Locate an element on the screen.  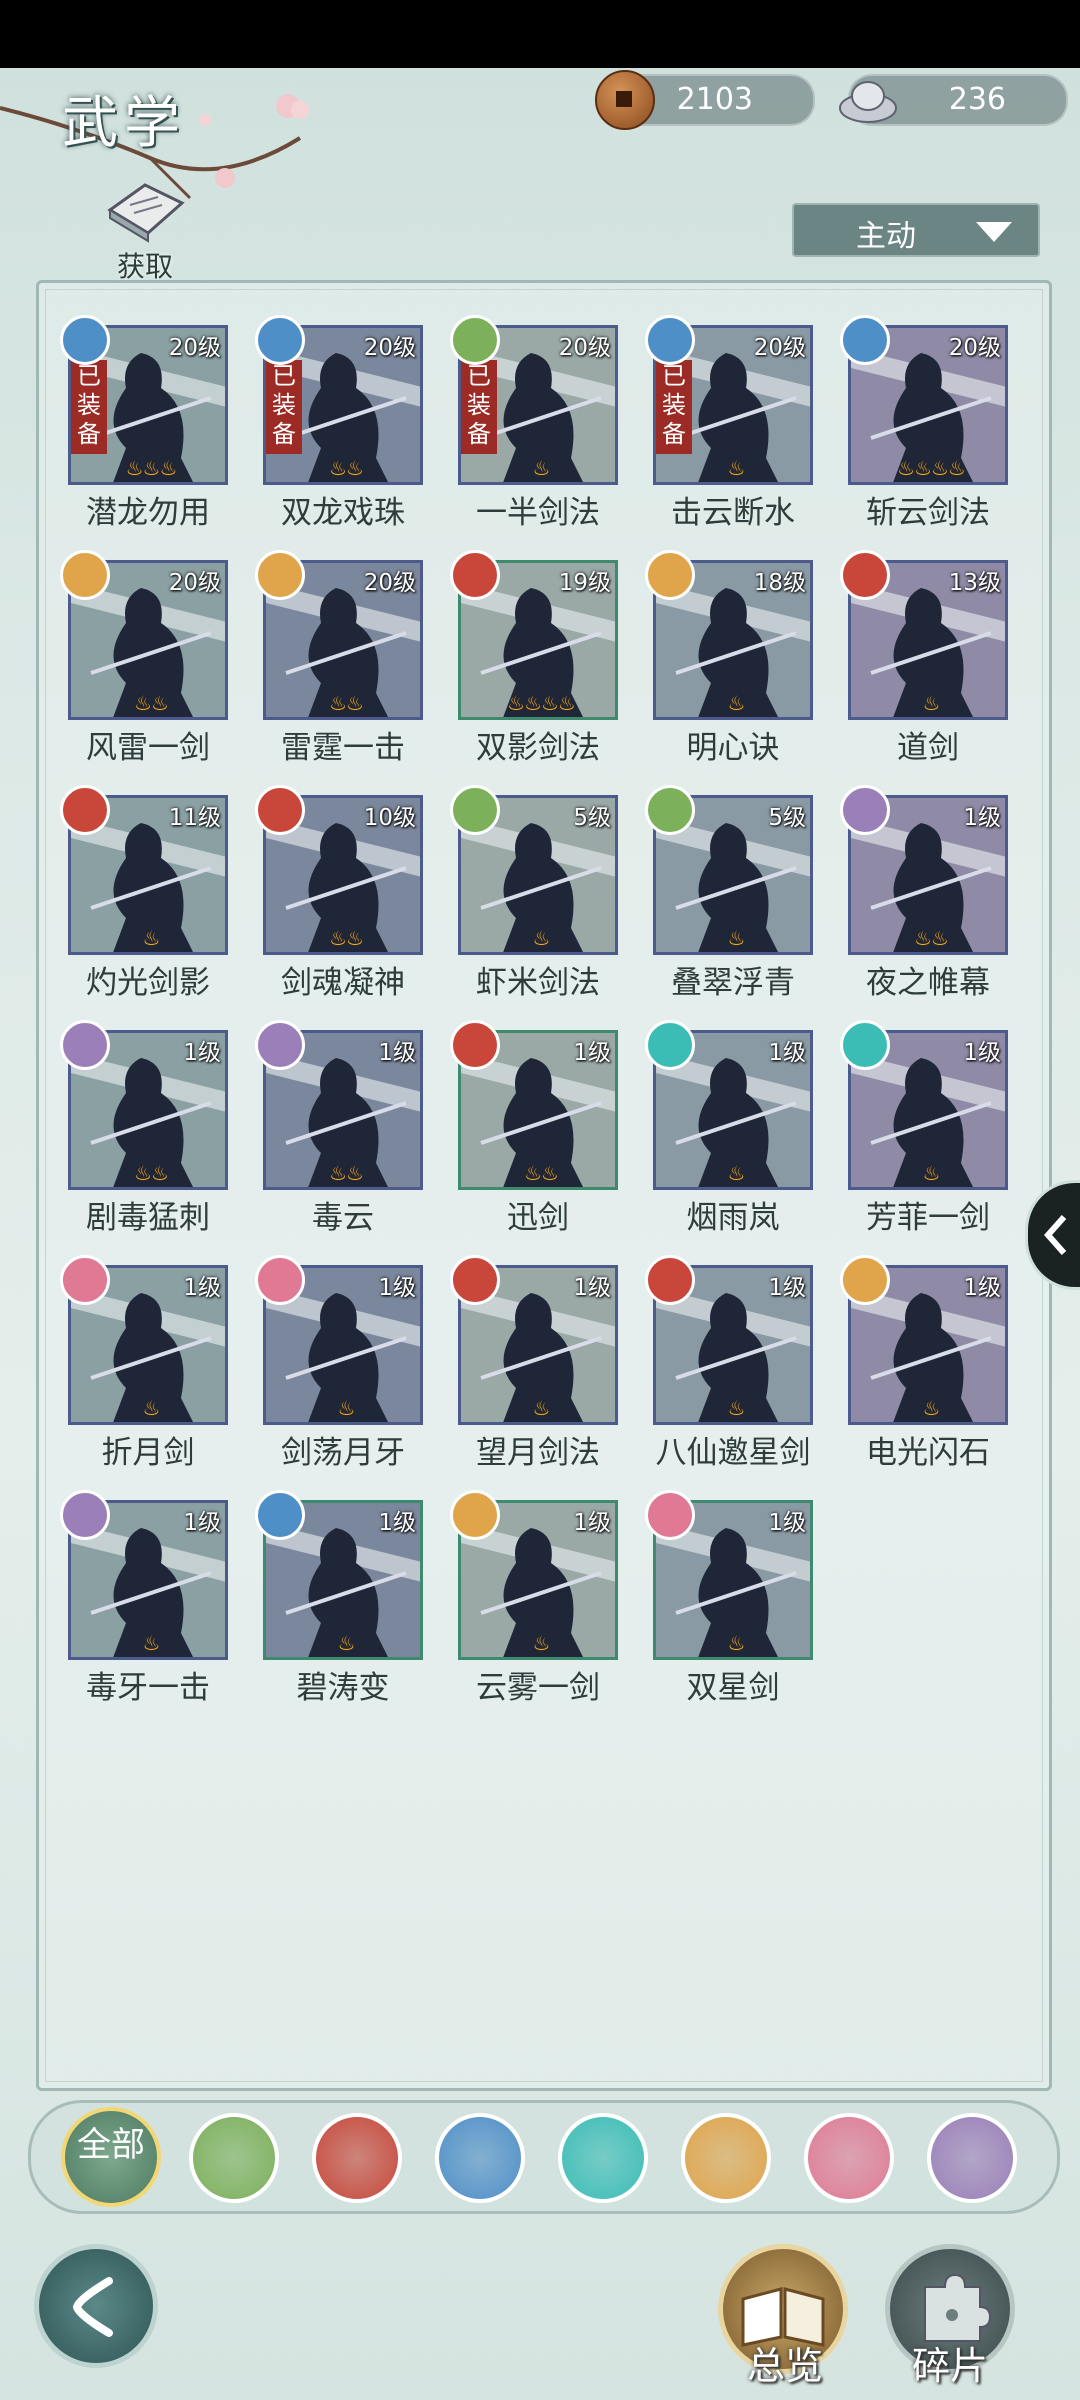
filter-poison-icon is located at coordinates (972, 2158).